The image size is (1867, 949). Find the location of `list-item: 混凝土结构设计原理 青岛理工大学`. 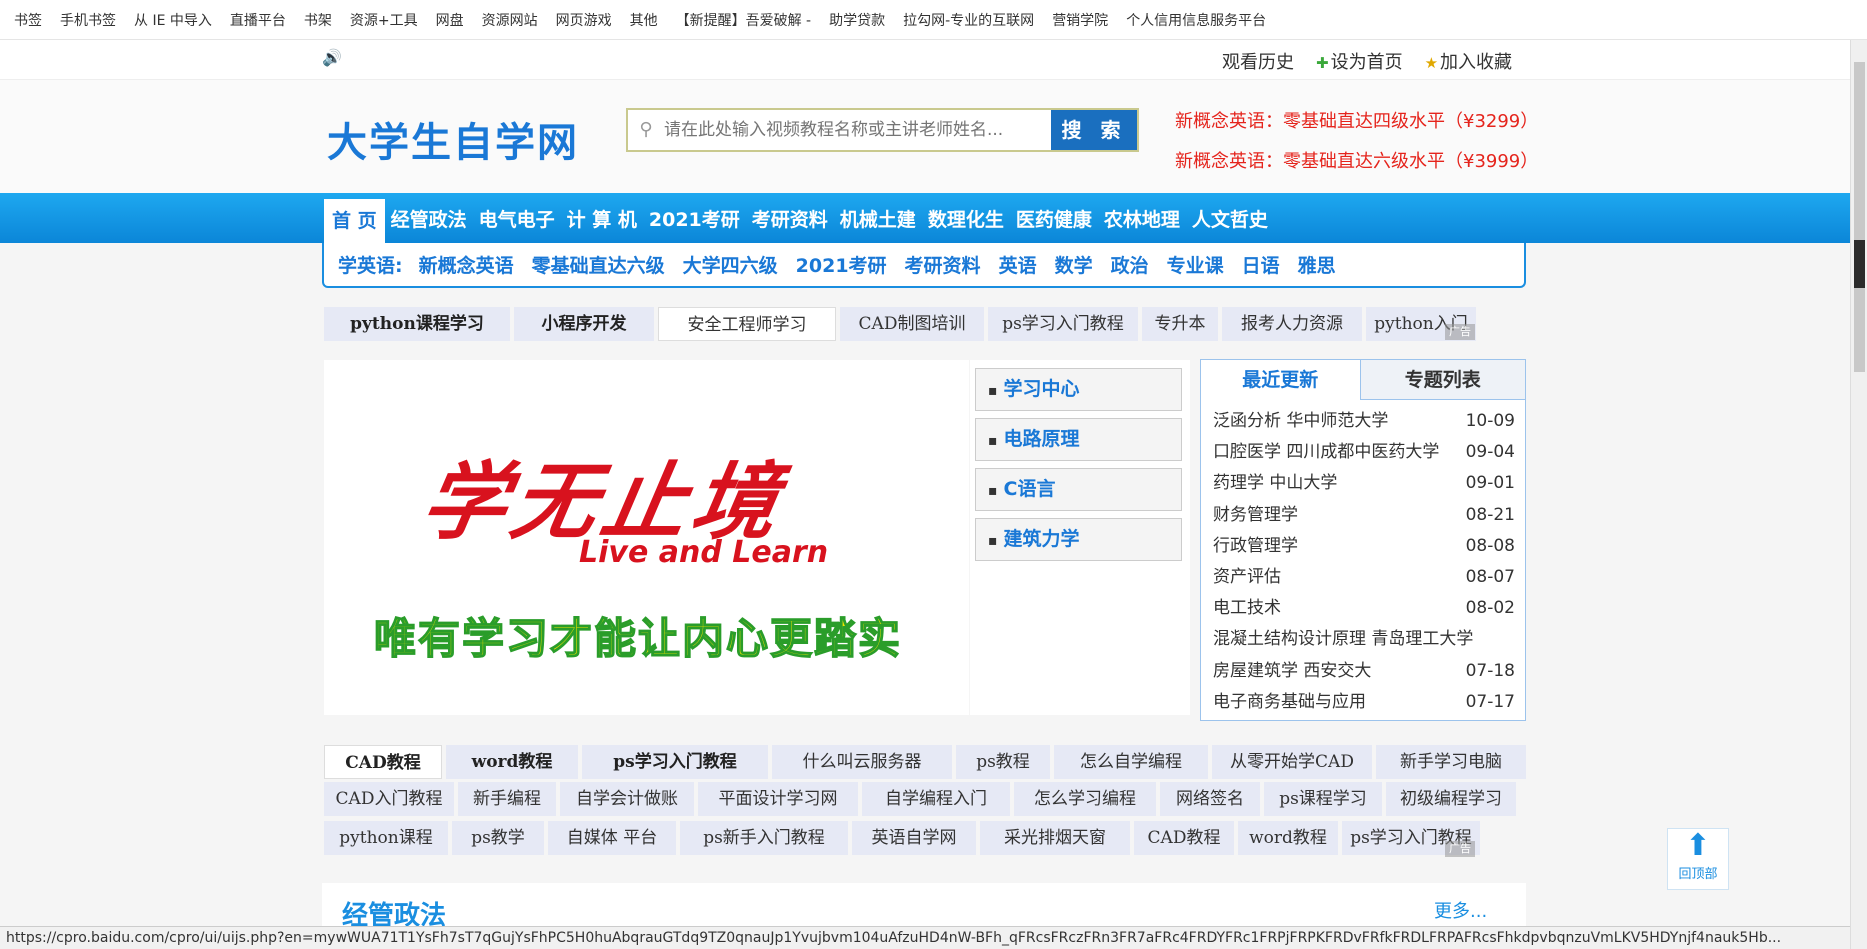

list-item: 混凝土结构设计原理 青岛理工大学 is located at coordinates (1364, 639).